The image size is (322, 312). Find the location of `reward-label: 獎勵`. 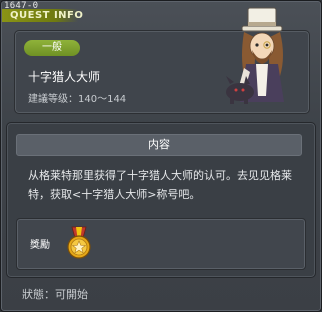

reward-label: 獎勵 is located at coordinates (40, 245).